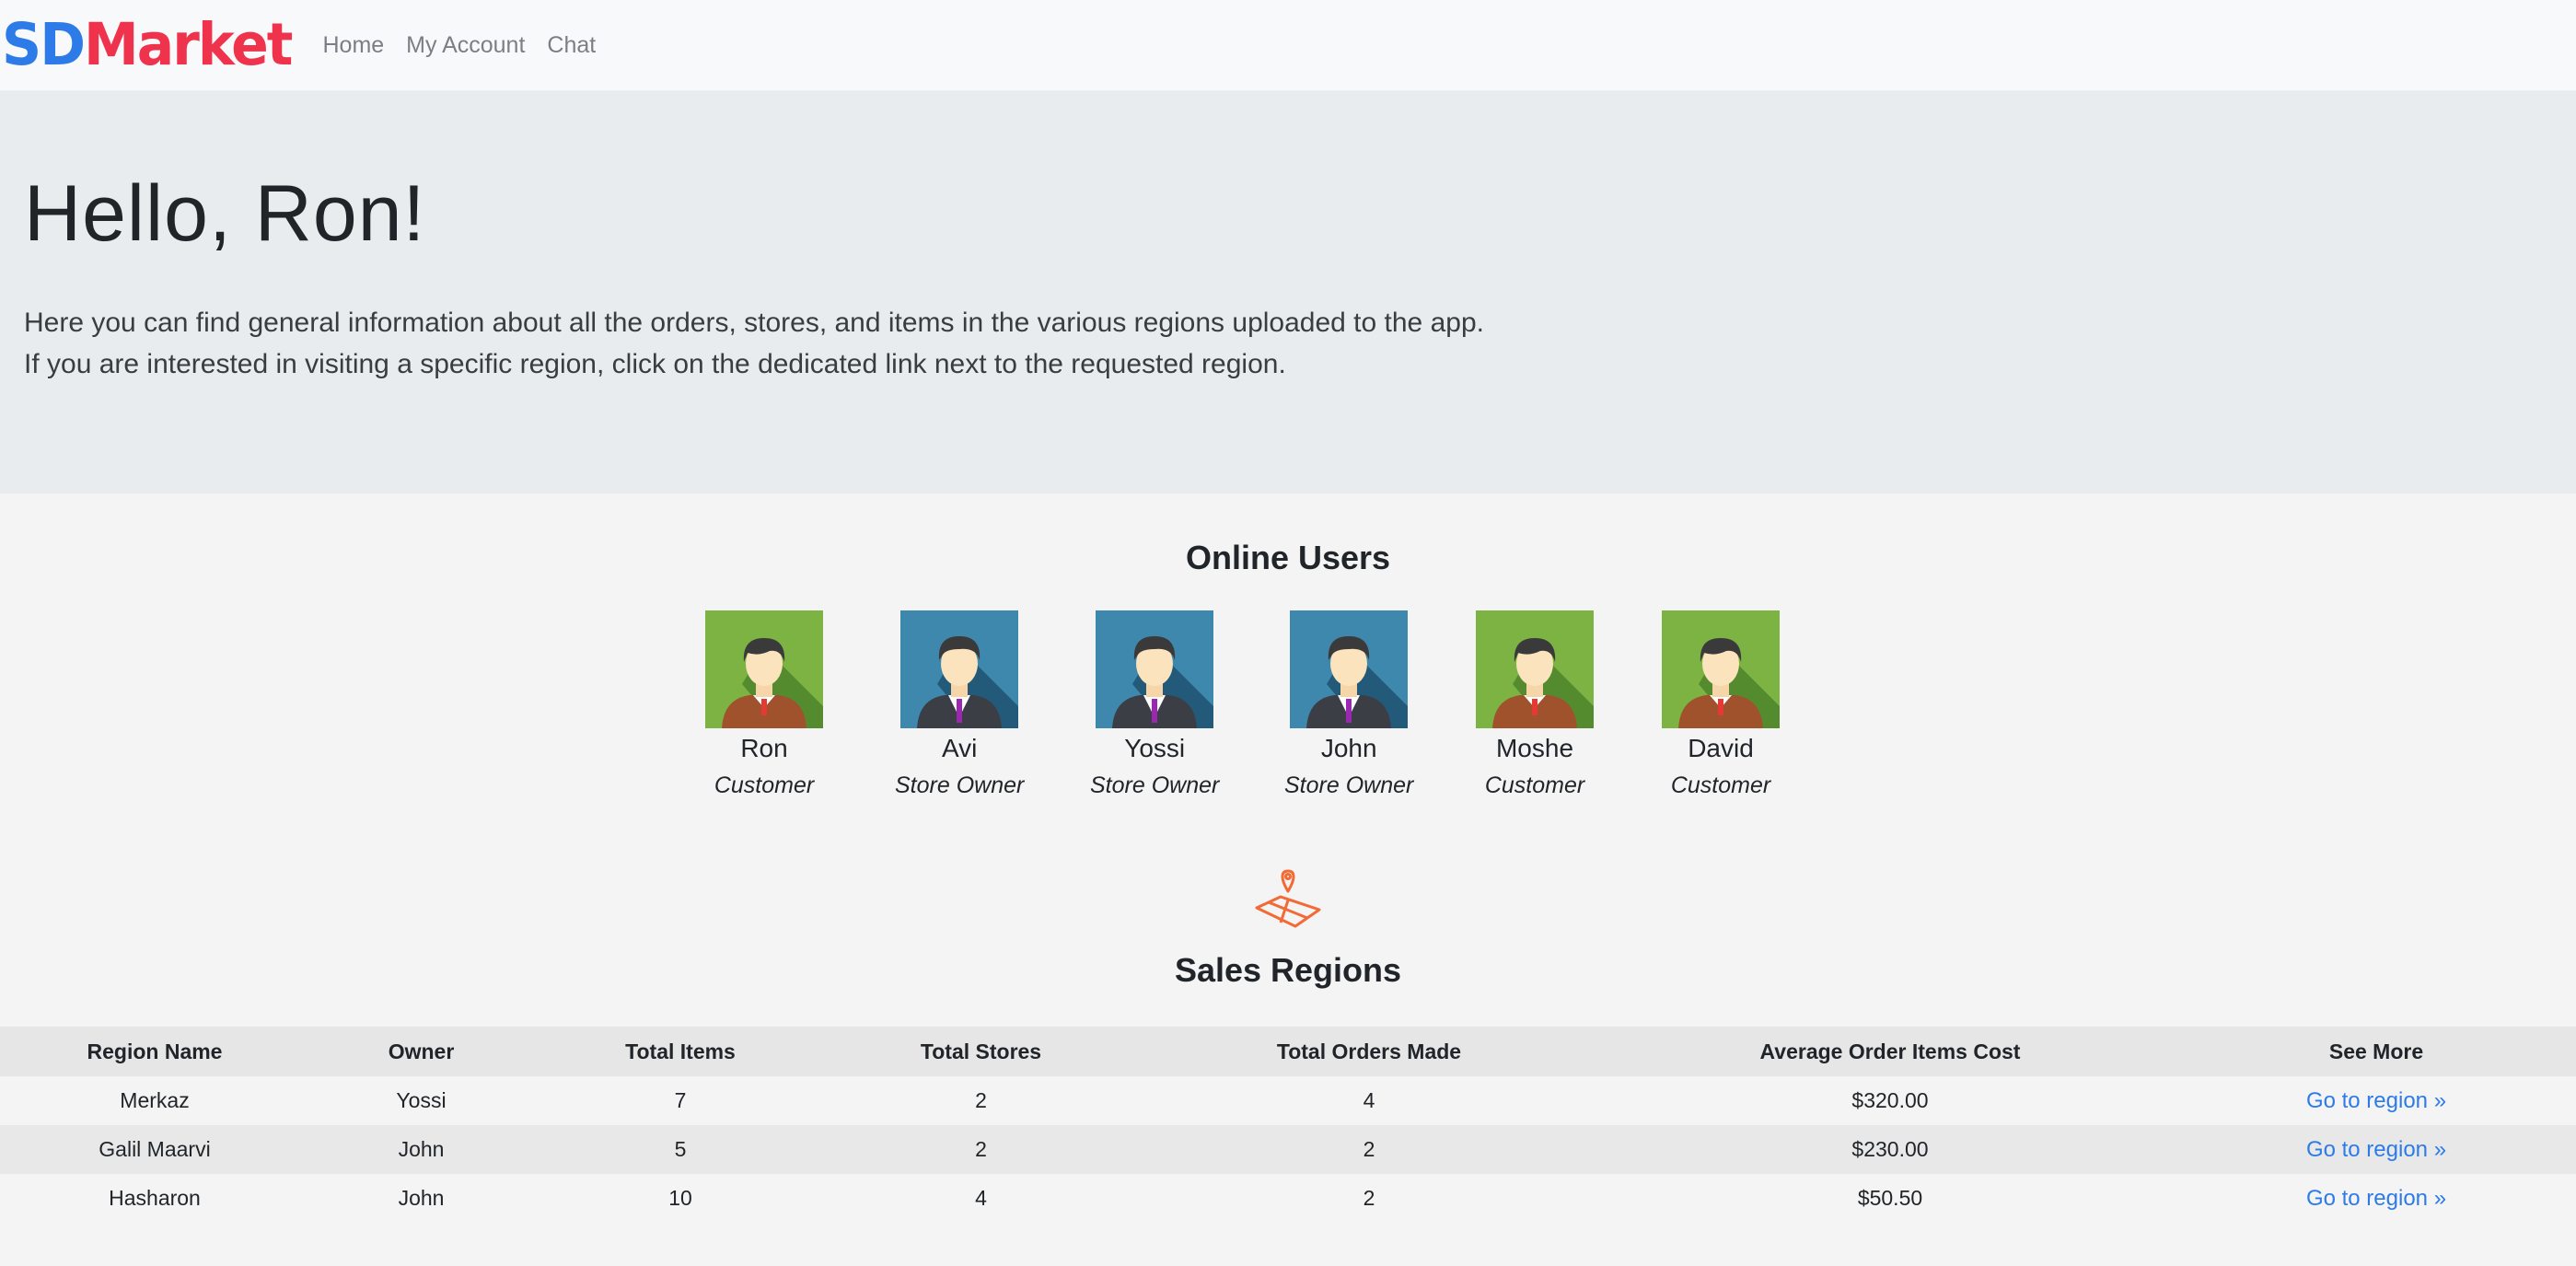 Image resolution: width=2576 pixels, height=1266 pixels. I want to click on column-header-owner: Owner, so click(421, 1051).